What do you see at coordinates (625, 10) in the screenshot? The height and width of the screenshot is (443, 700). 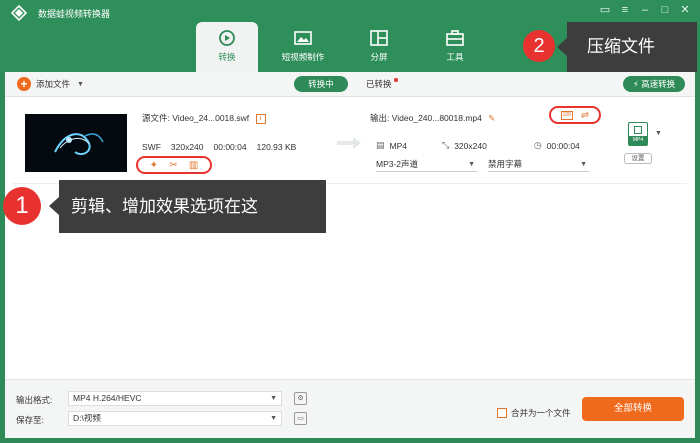 I see `menu-icon: ≡` at bounding box center [625, 10].